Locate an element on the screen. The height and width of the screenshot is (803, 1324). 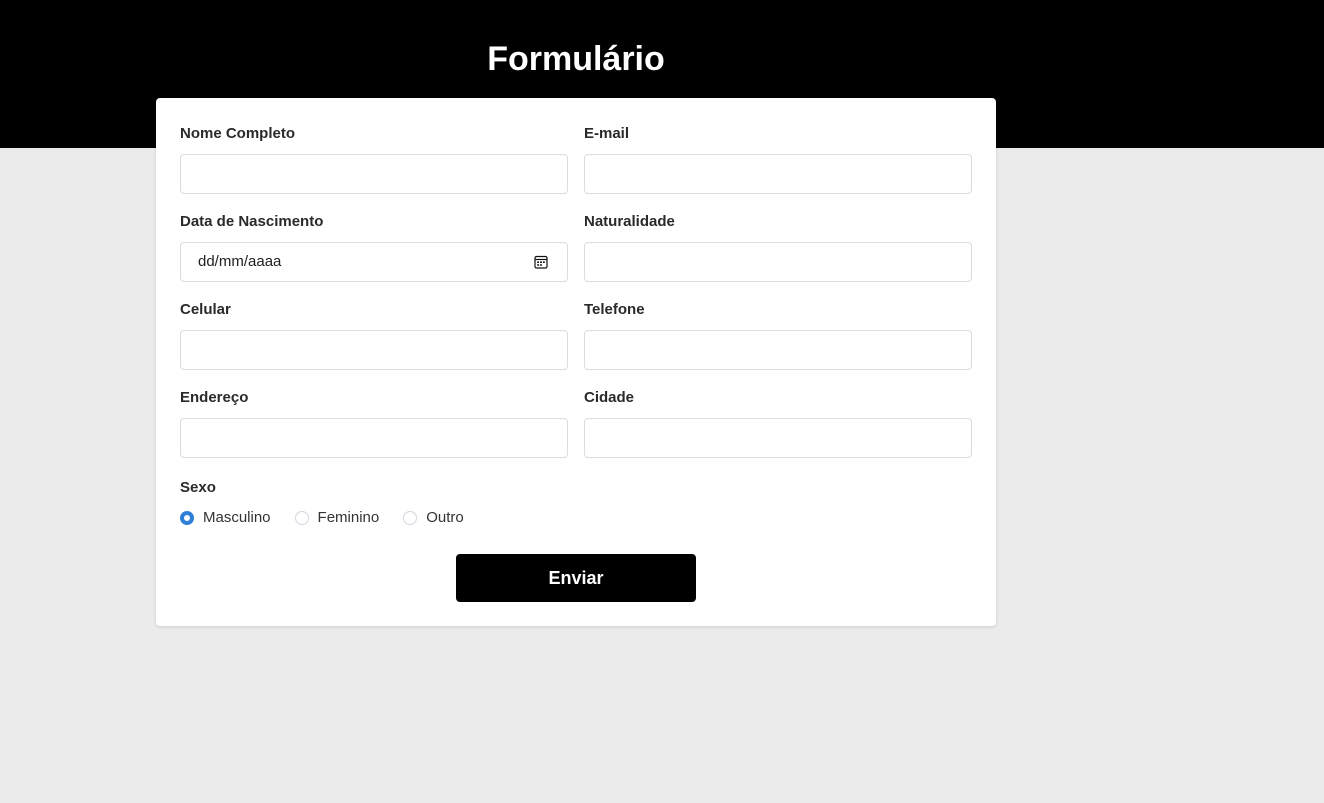
celular-label: Celular is located at coordinates (205, 309).